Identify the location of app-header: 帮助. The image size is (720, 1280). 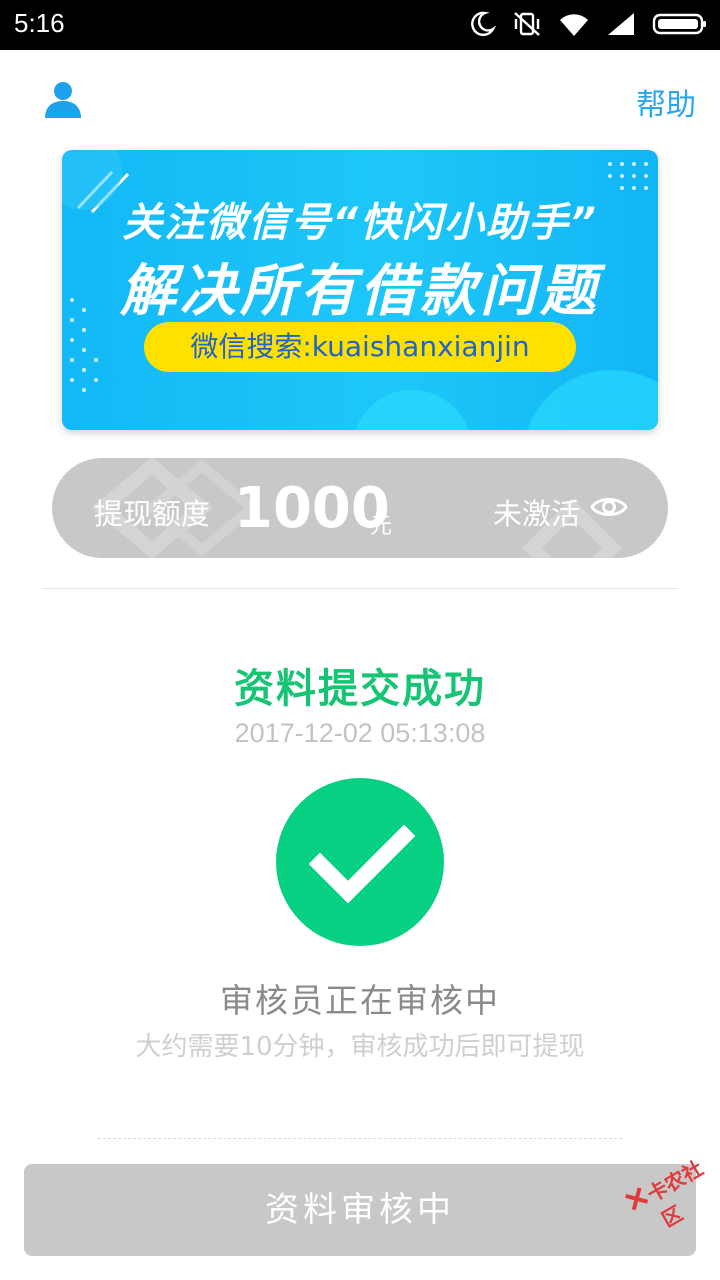
(360, 98).